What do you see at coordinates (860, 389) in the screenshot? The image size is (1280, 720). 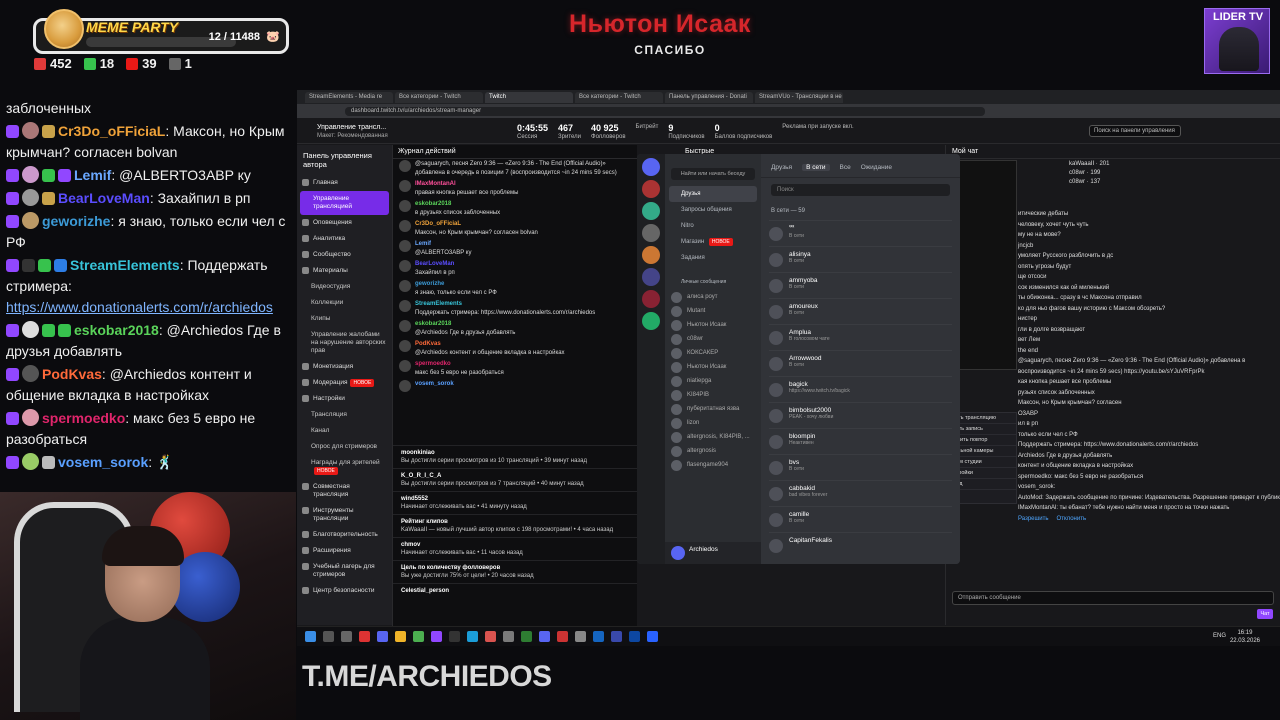 I see `friend-row: bagick https://www.twitch.tv/bagick` at bounding box center [860, 389].